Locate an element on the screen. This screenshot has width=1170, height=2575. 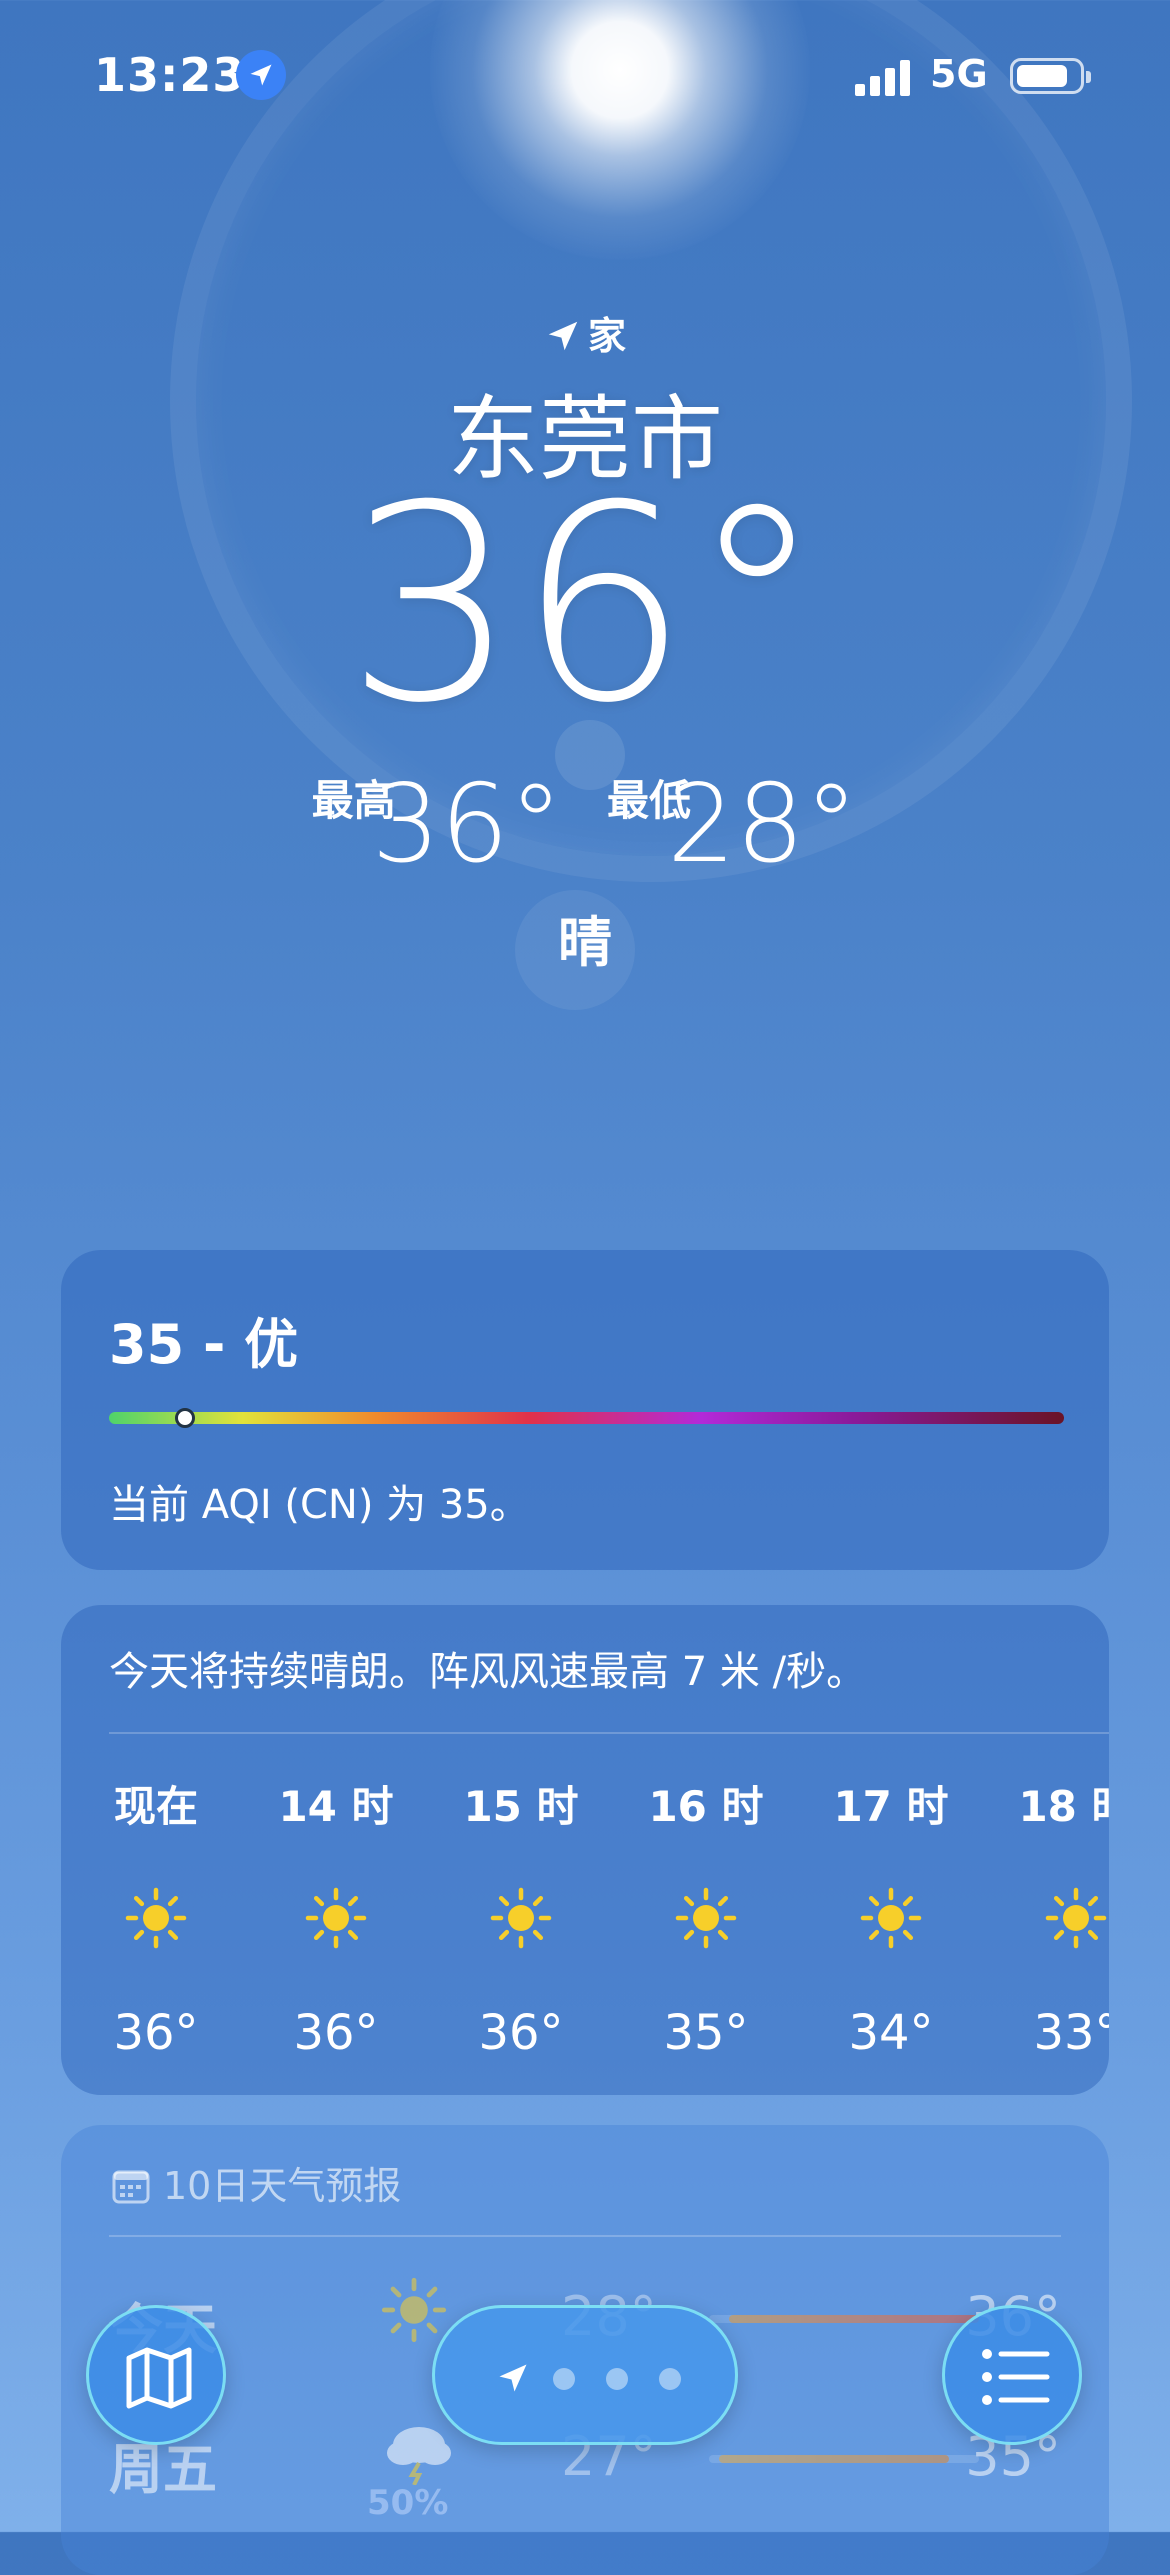
calendar-icon is located at coordinates (131, 2187).